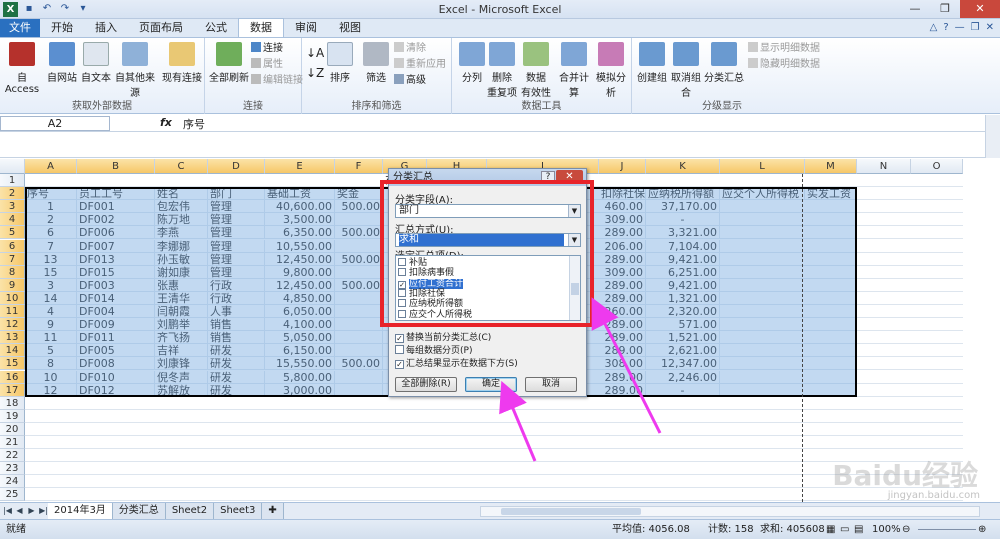 The width and height of the screenshot is (1000, 539). Describe the element at coordinates (12, 429) in the screenshot. I see `row-header-20: 20` at that location.